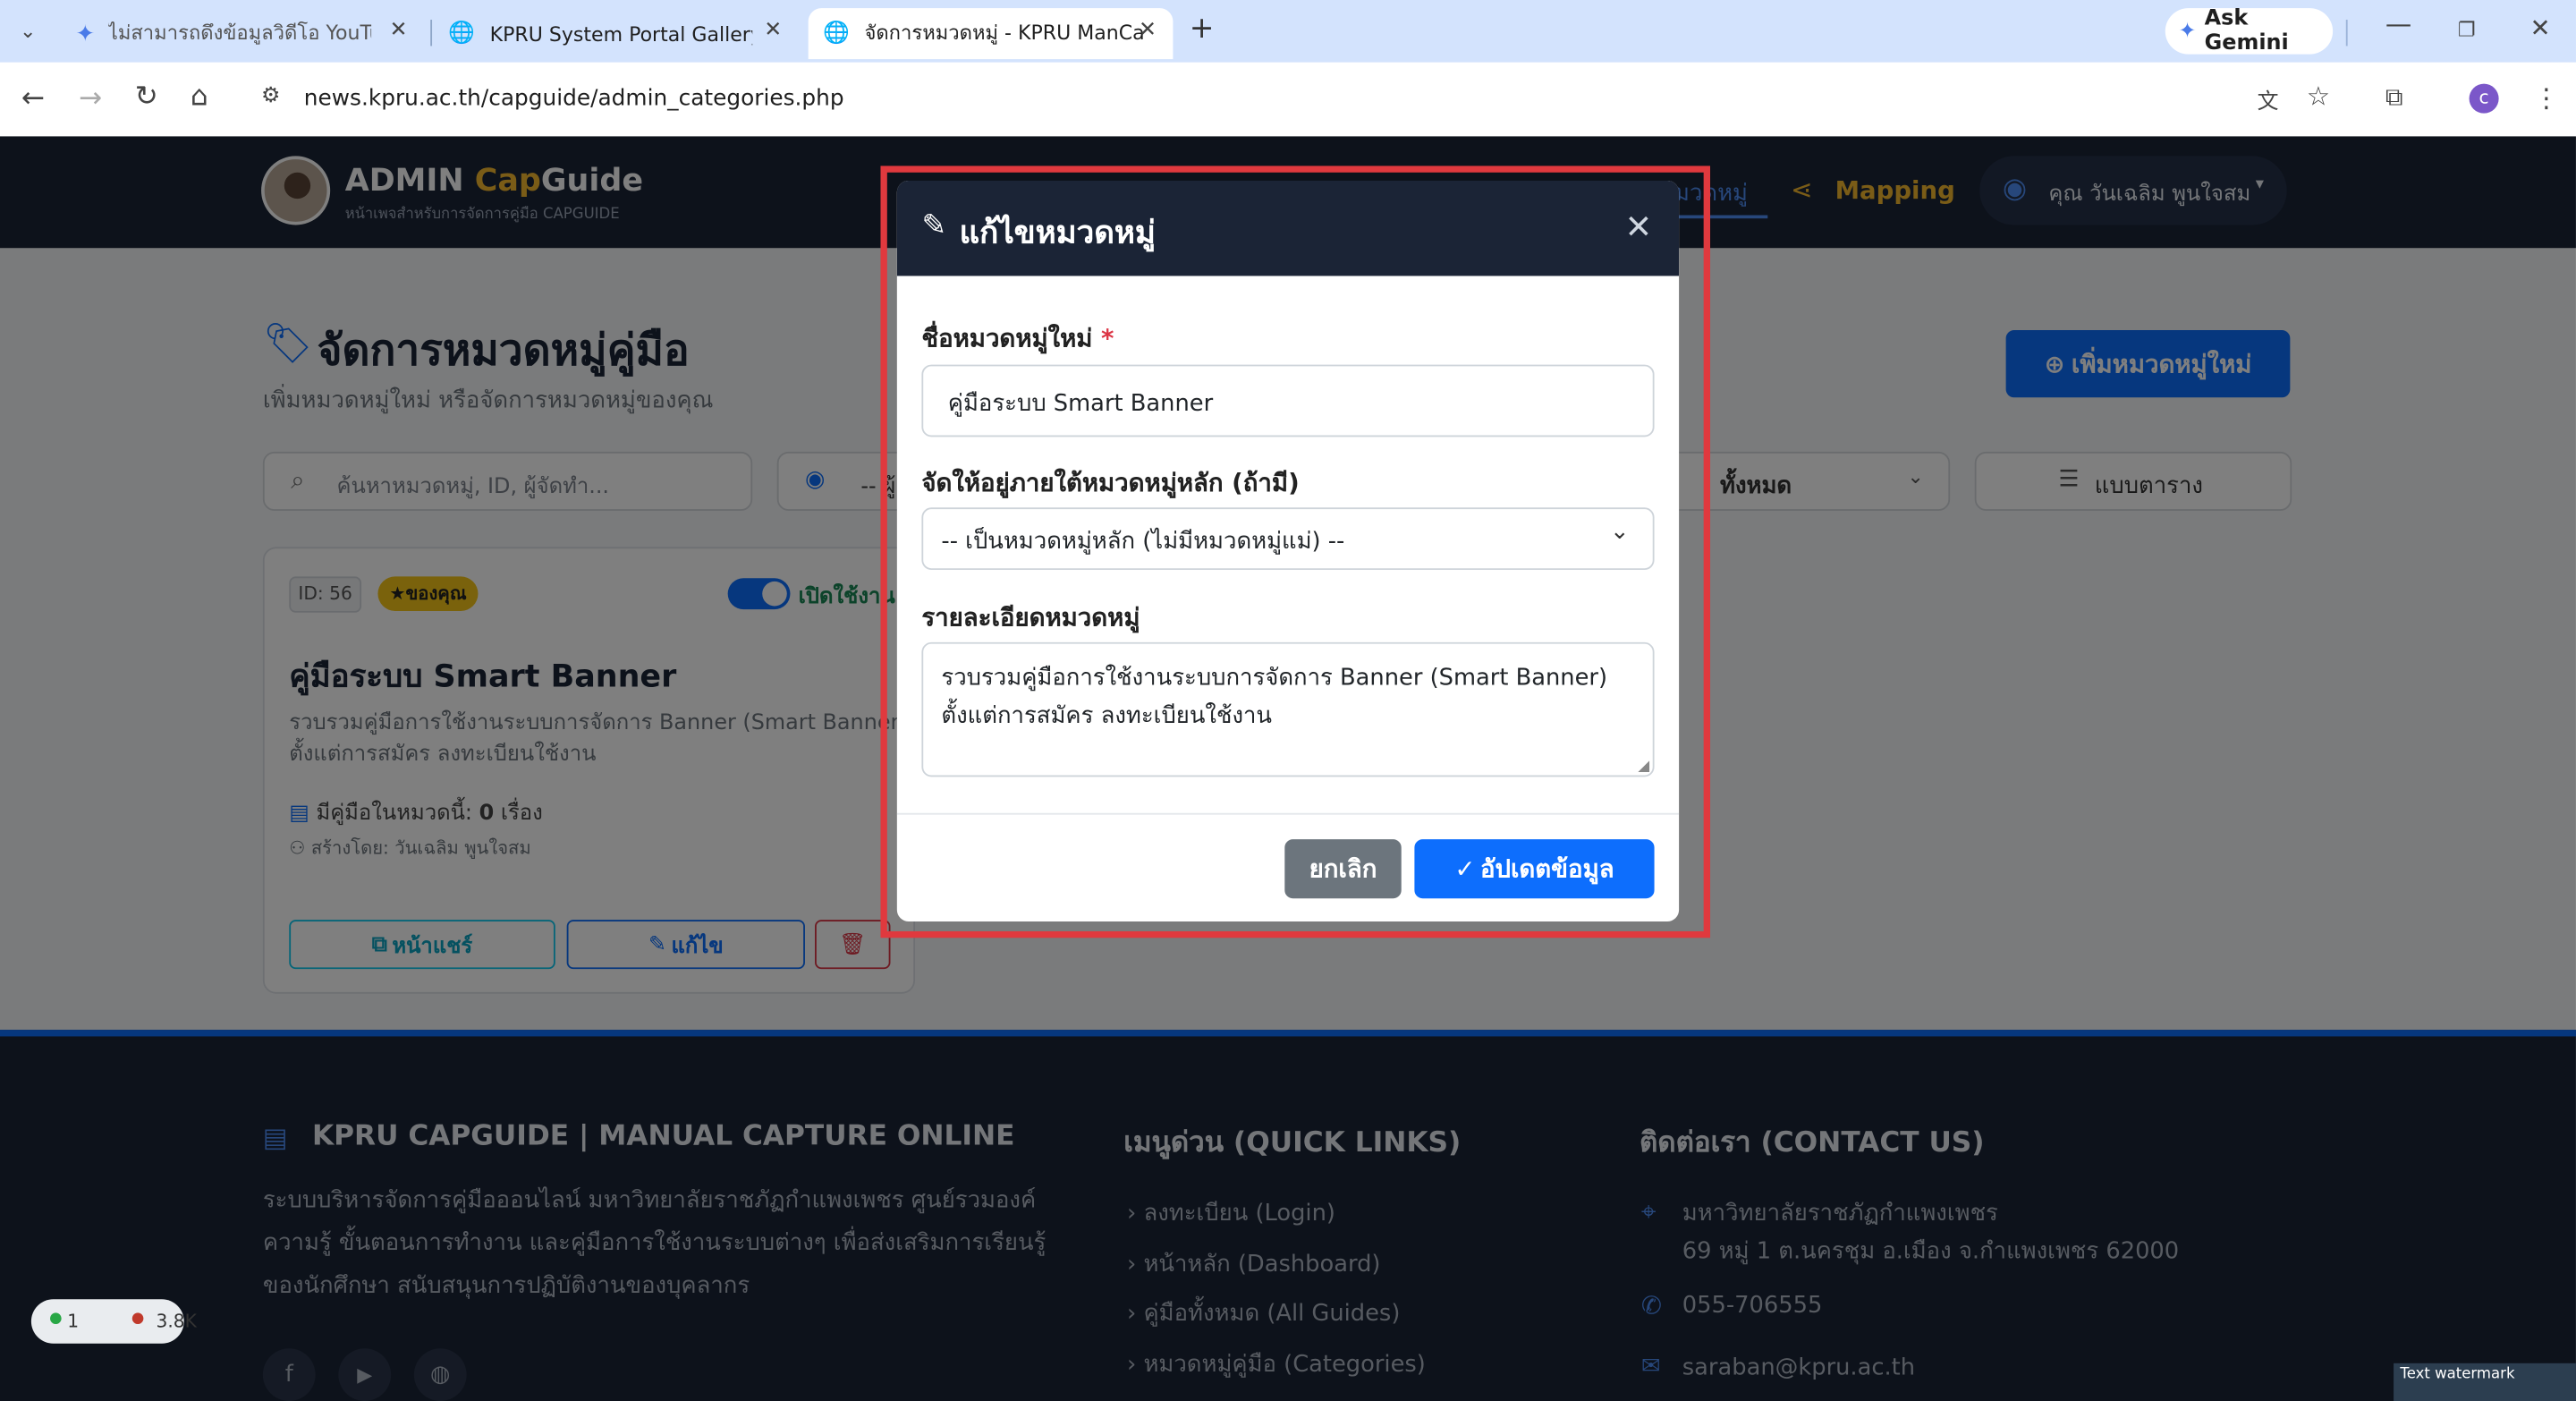 The height and width of the screenshot is (1401, 2576). What do you see at coordinates (28, 32) in the screenshot?
I see `tab-search-dropdown-icon: ⌄` at bounding box center [28, 32].